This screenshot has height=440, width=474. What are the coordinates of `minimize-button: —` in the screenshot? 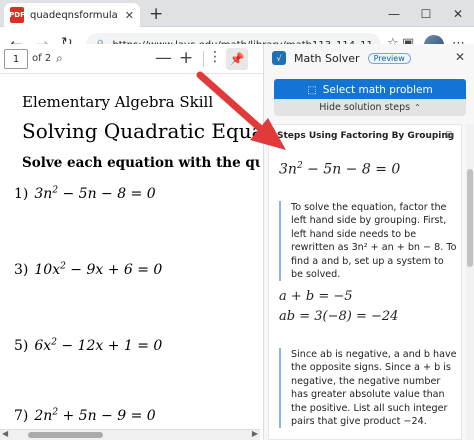 It's located at (394, 13).